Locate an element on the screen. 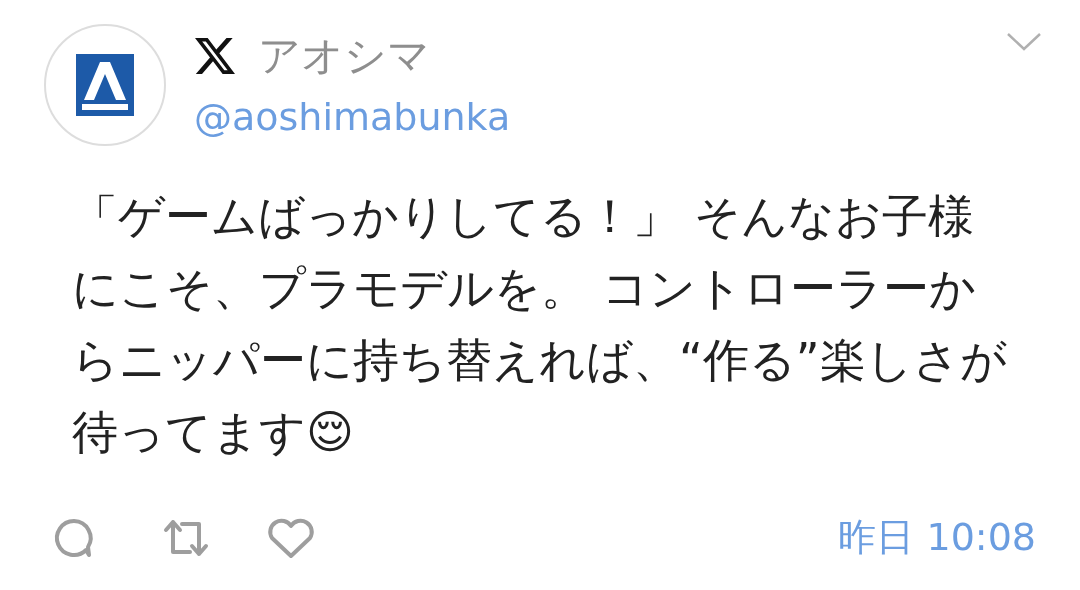  logo-icon is located at coordinates (105, 85).